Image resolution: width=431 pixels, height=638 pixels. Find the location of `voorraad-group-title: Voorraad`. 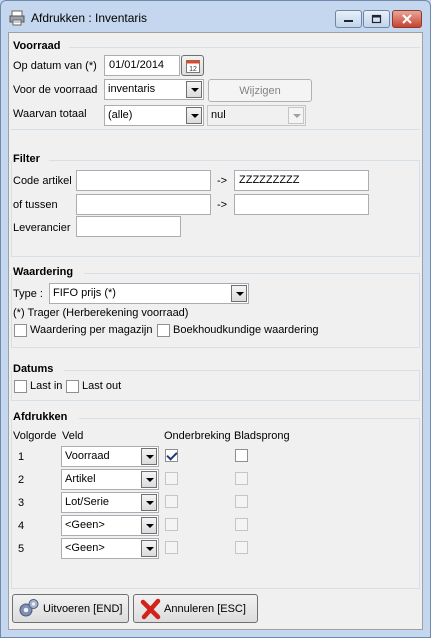

voorraad-group-title: Voorraad is located at coordinates (37, 46).